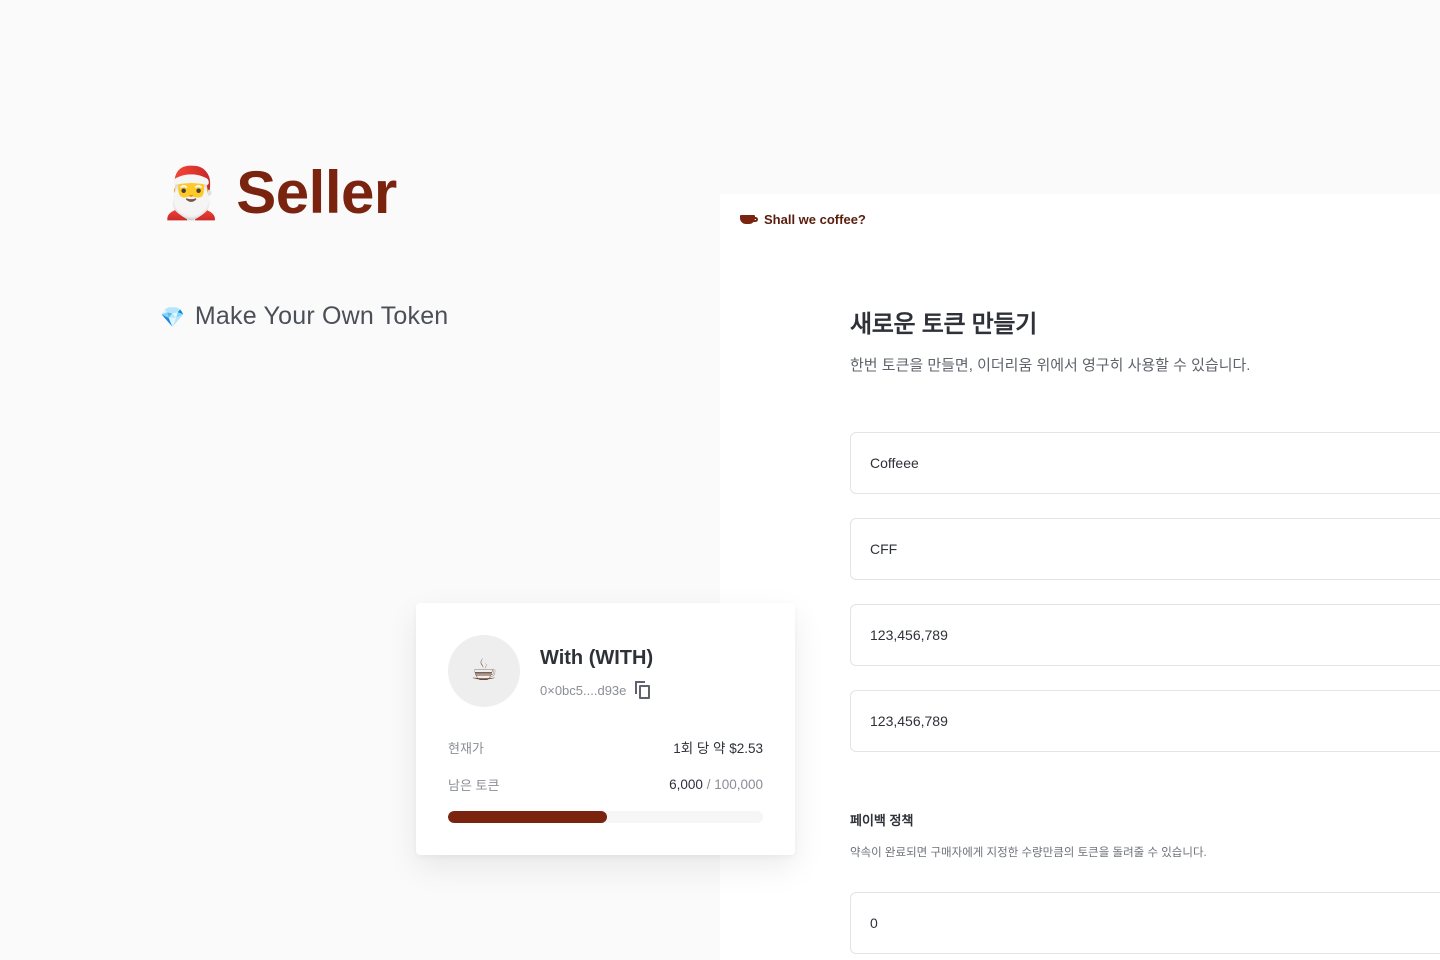 This screenshot has width=1440, height=960. I want to click on form-description: 한번 토큰을 만들면, 이더리움 위에서 영구히 사용할 수 있습니다., so click(1050, 365).